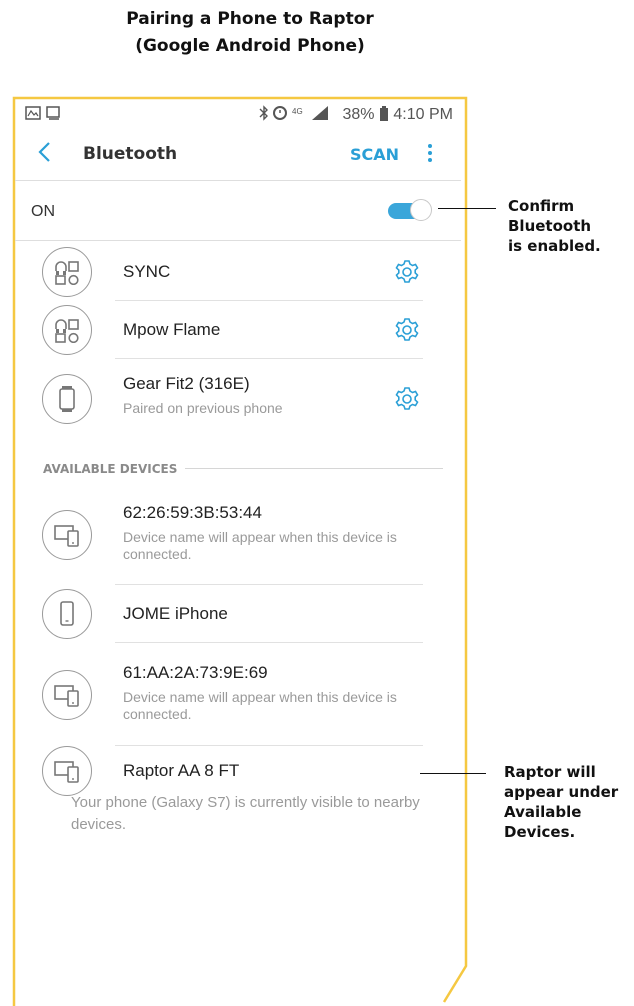 This screenshot has width=634, height=1006. What do you see at coordinates (423, 114) in the screenshot?
I see `clock: 4:10 PM` at bounding box center [423, 114].